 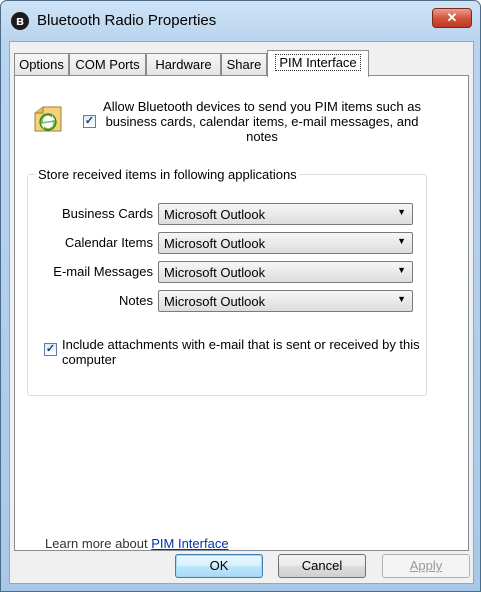 I want to click on learn-more: Learn more about PIM Interface, so click(x=137, y=543).